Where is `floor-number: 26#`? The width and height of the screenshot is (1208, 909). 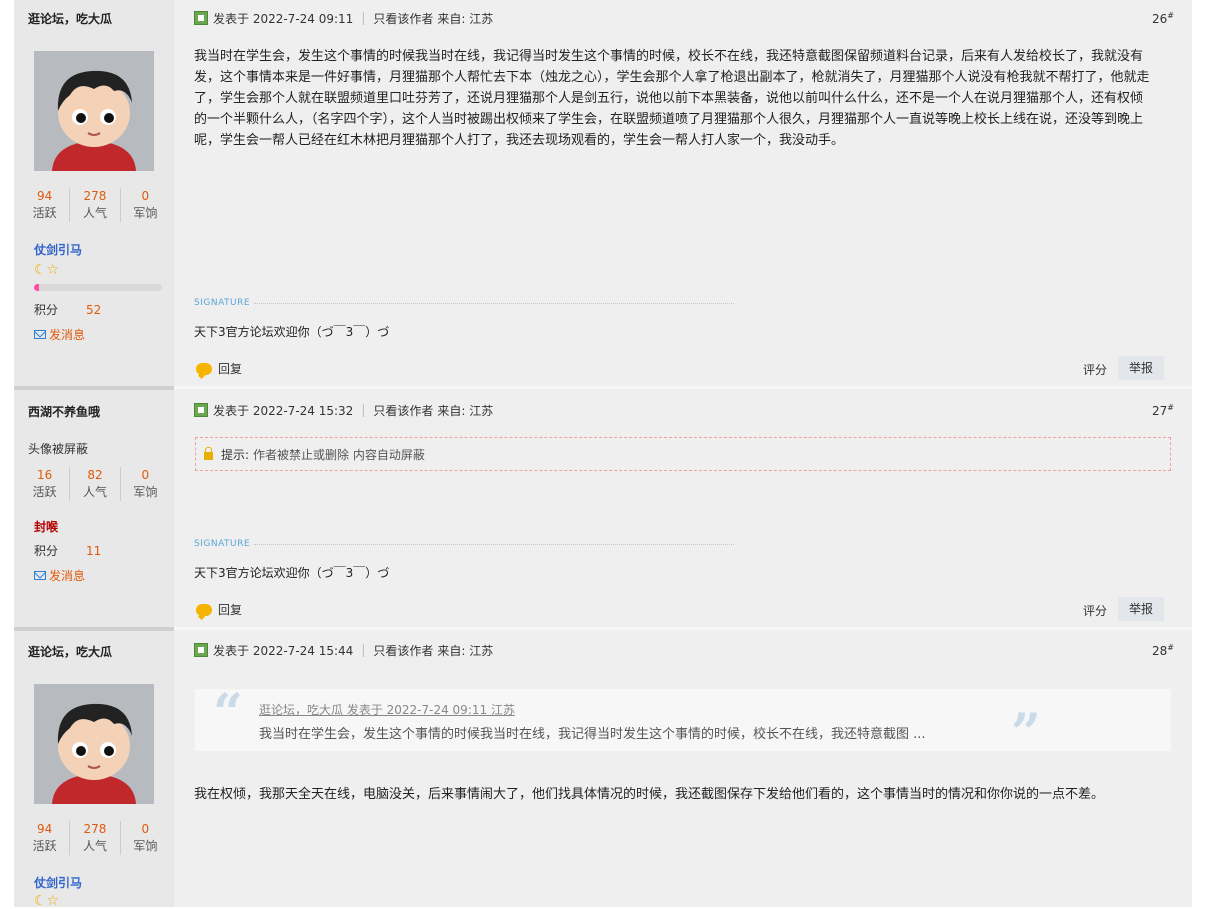 floor-number: 26# is located at coordinates (1163, 18).